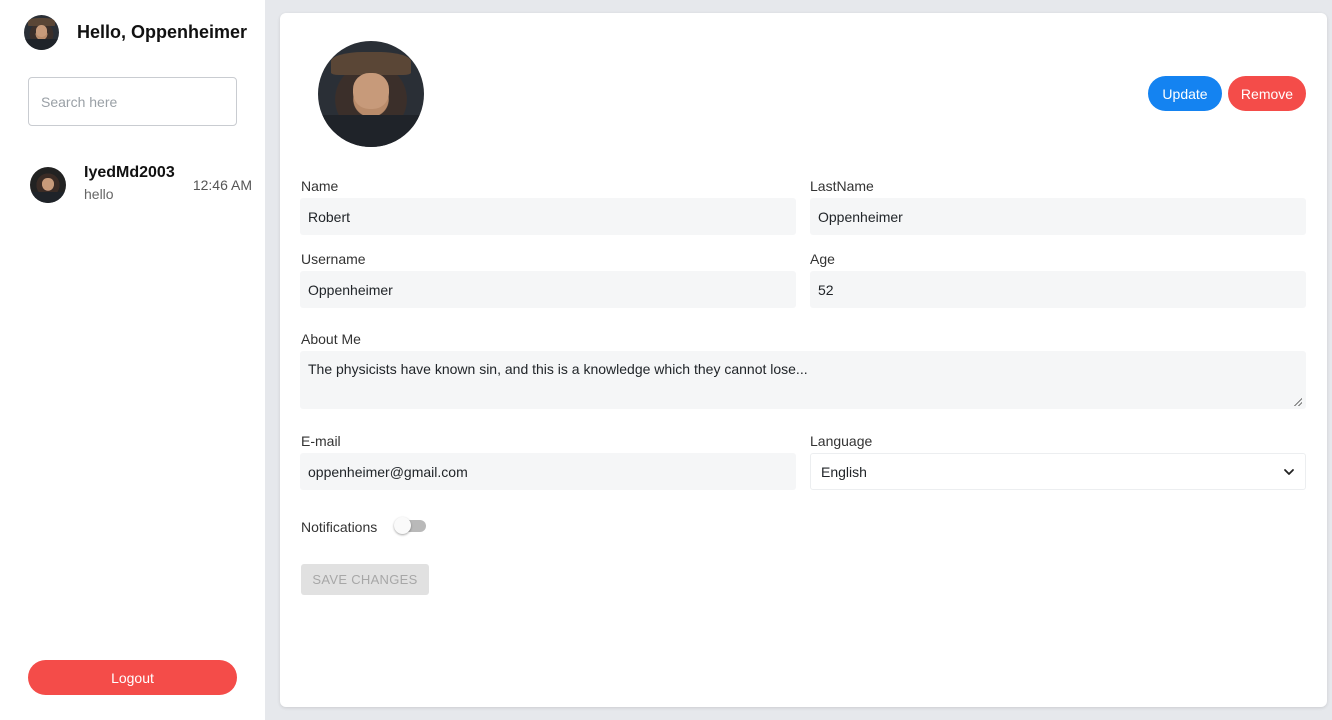 The width and height of the screenshot is (1332, 720). I want to click on toggle-knob, so click(402, 525).